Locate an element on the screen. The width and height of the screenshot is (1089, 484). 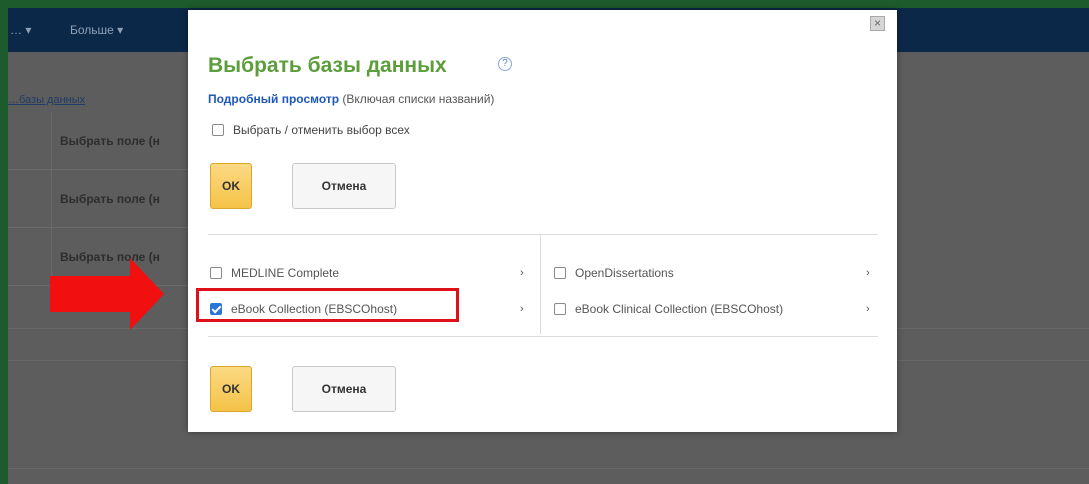
database-item-medline: MEDLINE Complete is located at coordinates (274, 273).